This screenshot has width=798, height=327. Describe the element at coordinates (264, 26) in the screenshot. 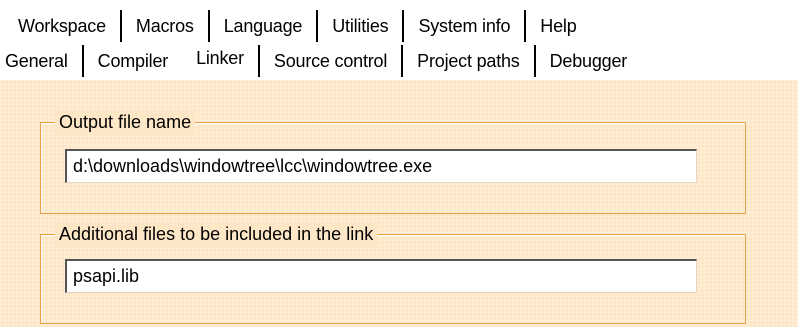

I see `tab-language: Language` at that location.